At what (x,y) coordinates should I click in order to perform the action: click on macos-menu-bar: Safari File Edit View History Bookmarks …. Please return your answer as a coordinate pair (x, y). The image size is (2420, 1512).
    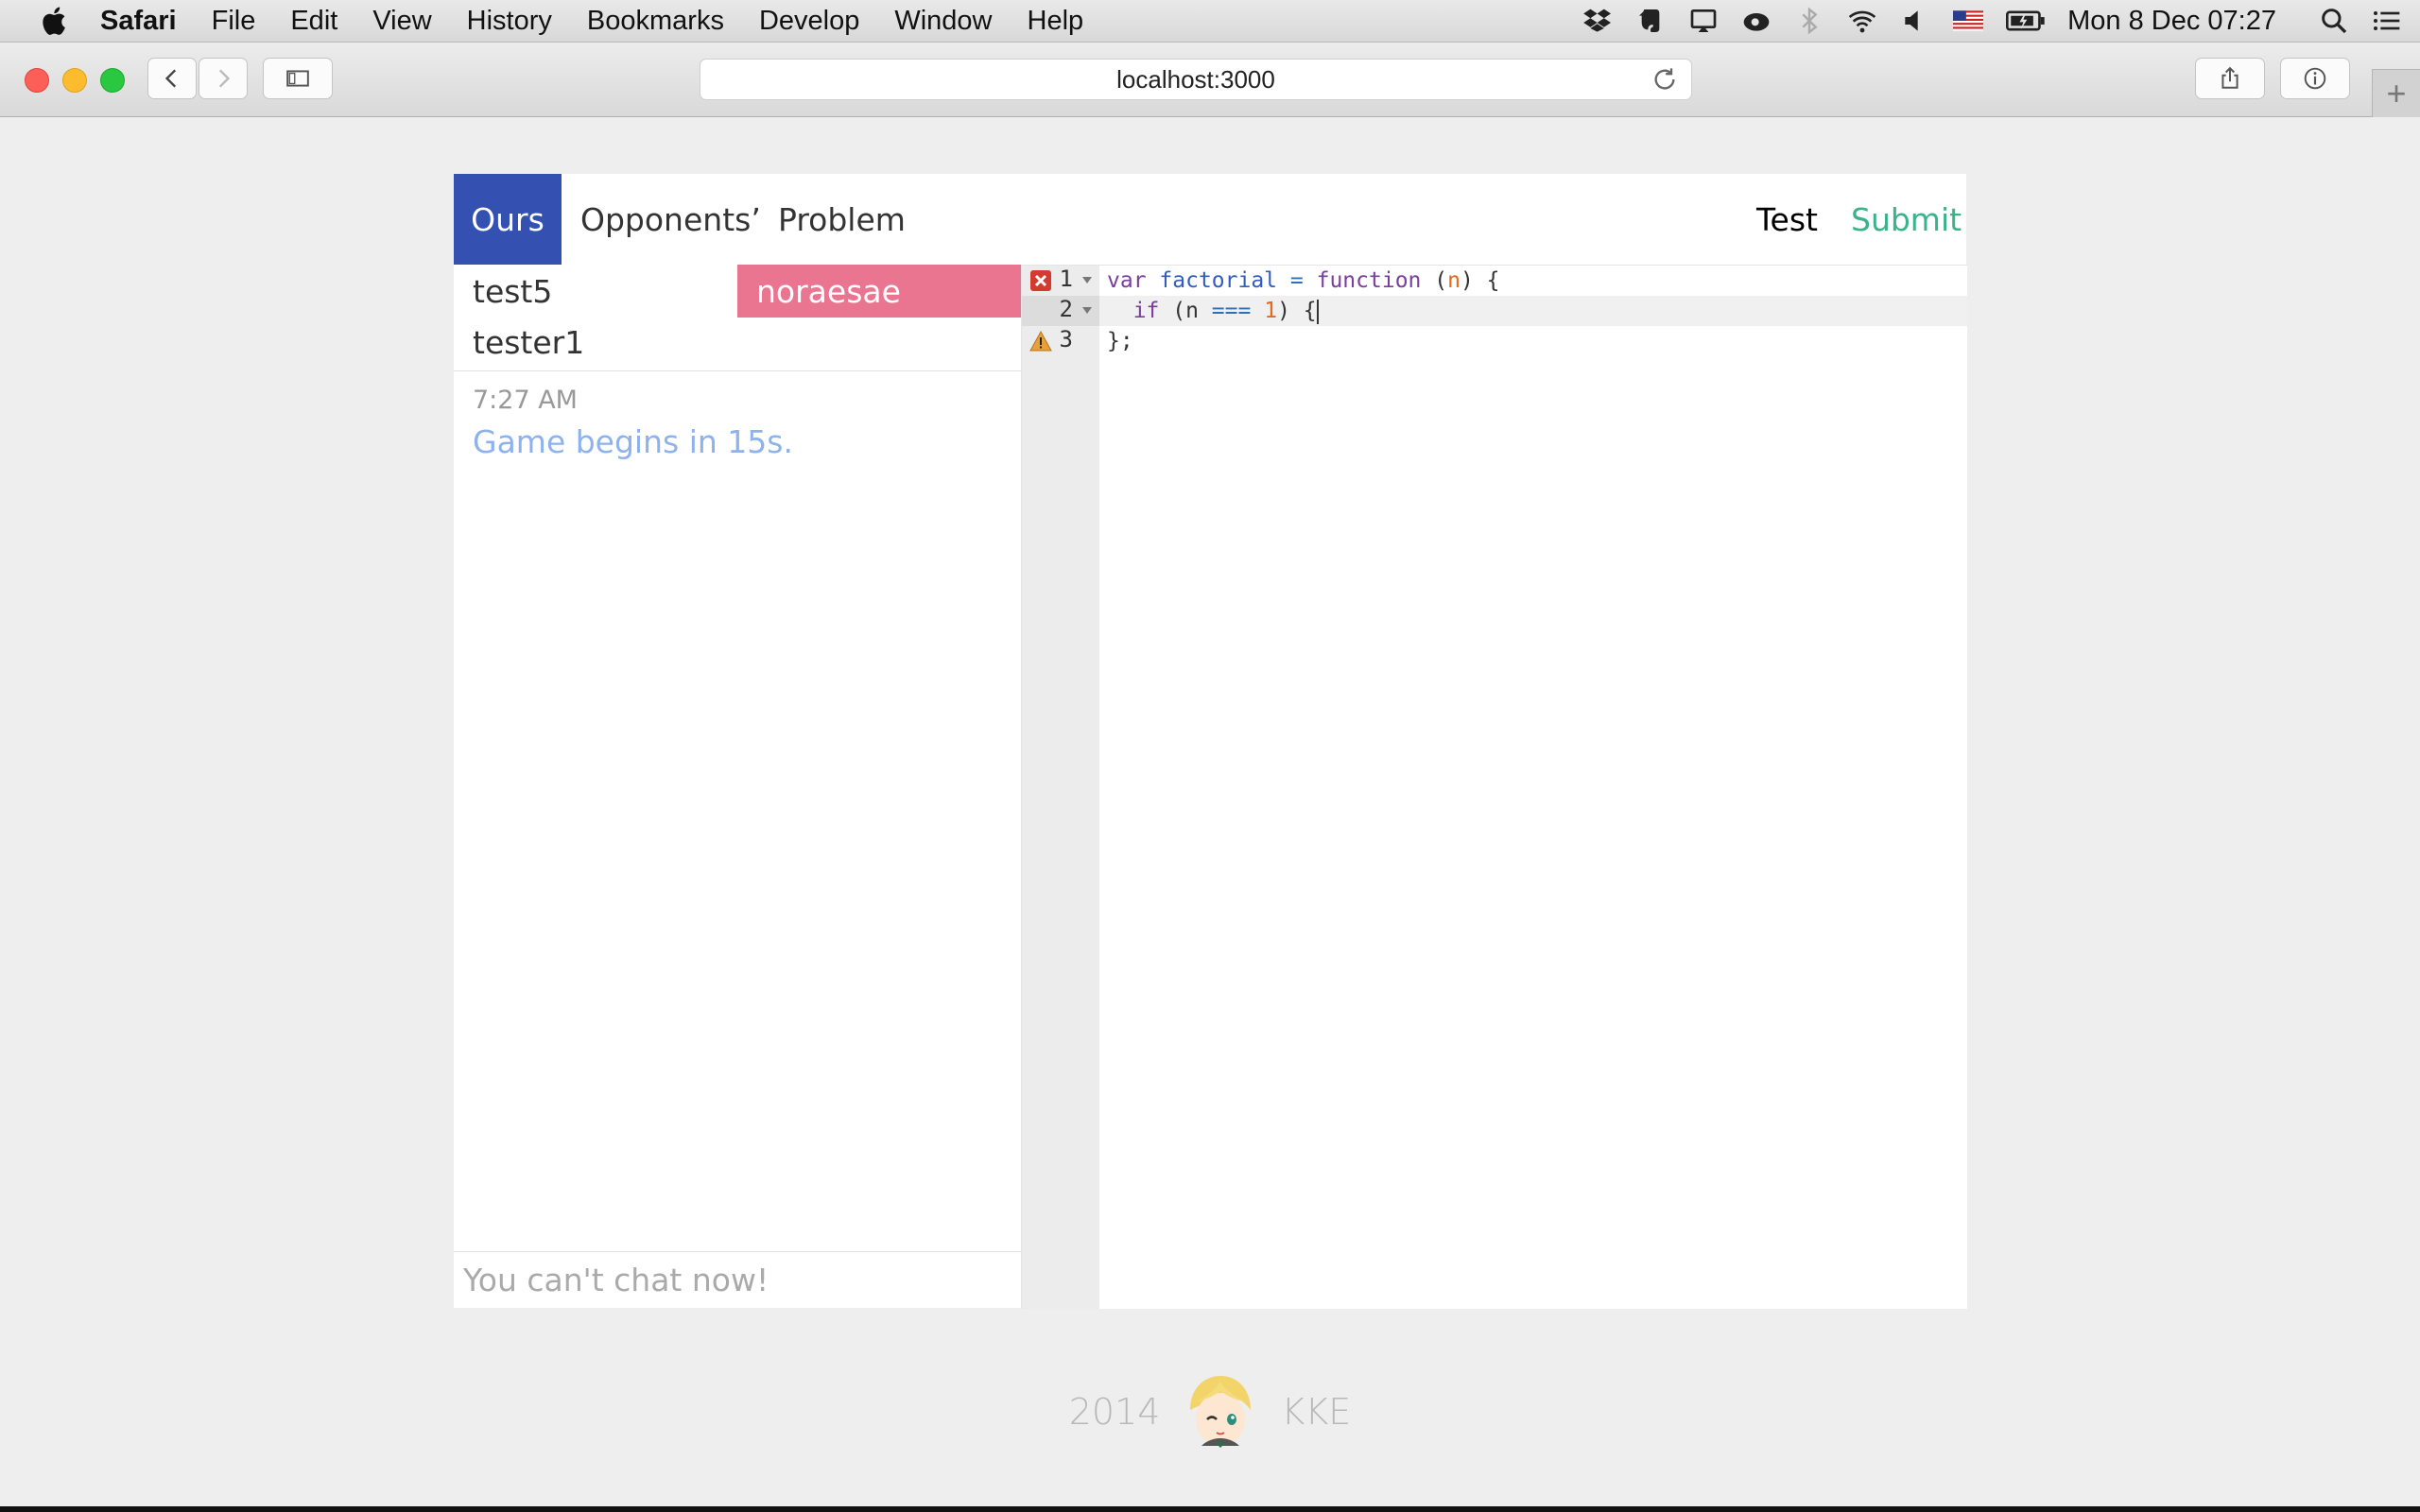
    Looking at the image, I should click on (1210, 21).